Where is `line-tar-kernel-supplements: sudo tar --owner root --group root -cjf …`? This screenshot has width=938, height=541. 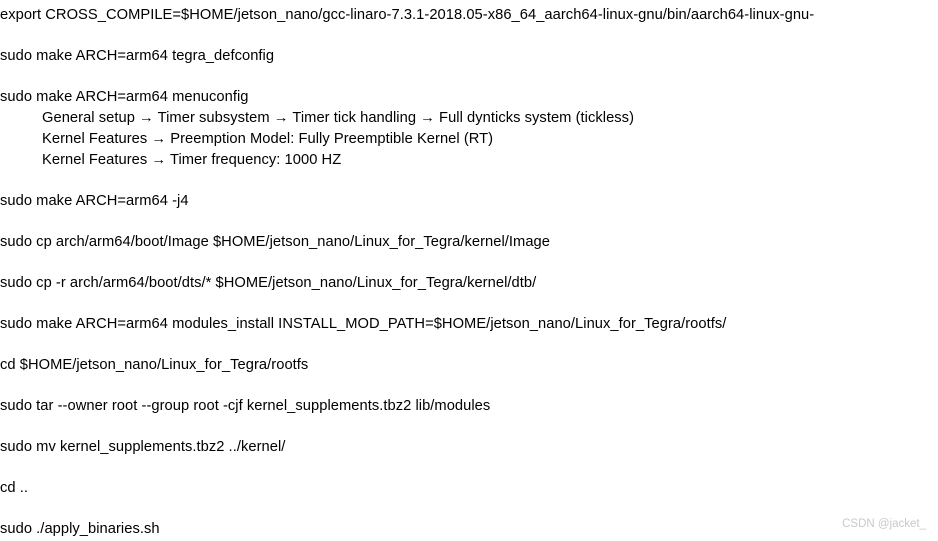
line-tar-kernel-supplements: sudo tar --owner root --group root -cjf … is located at coordinates (245, 406).